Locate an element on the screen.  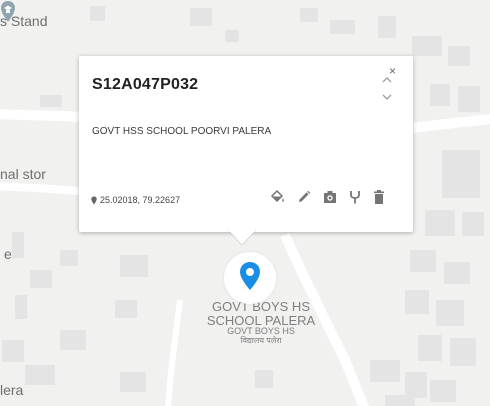
camera-icon is located at coordinates (330, 196).